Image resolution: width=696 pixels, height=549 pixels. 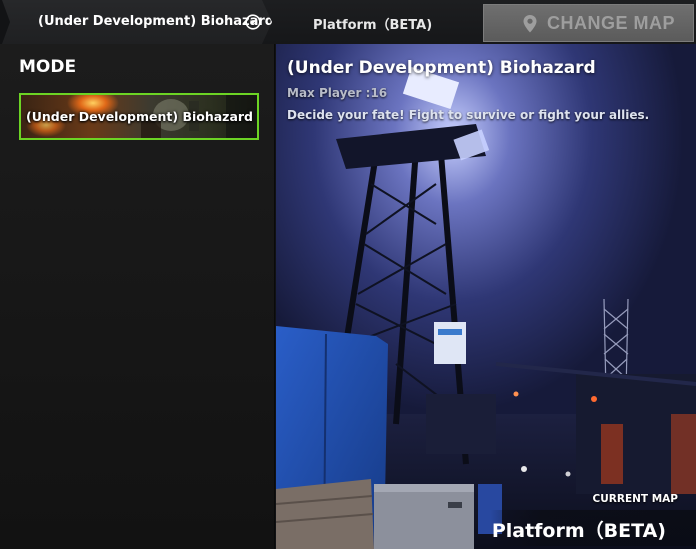 I want to click on current-map-name: Platform（BETA), so click(x=578, y=531).